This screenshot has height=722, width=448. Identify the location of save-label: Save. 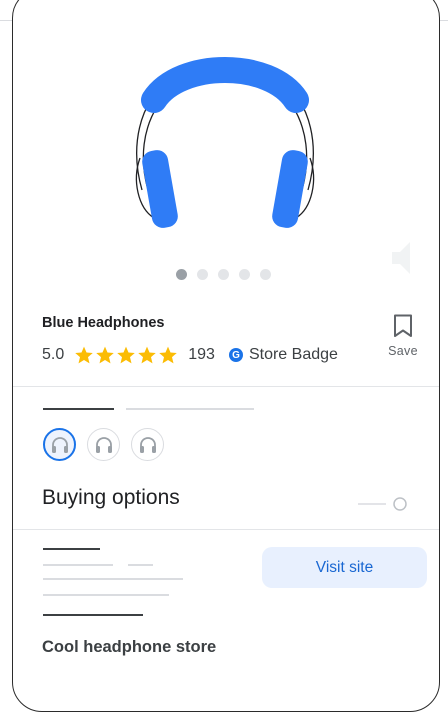
(403, 351).